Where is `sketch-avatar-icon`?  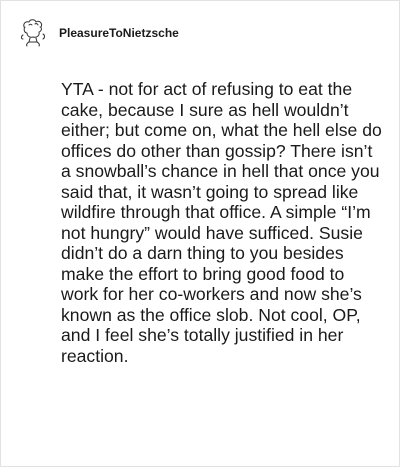
sketch-avatar-icon is located at coordinates (33, 33).